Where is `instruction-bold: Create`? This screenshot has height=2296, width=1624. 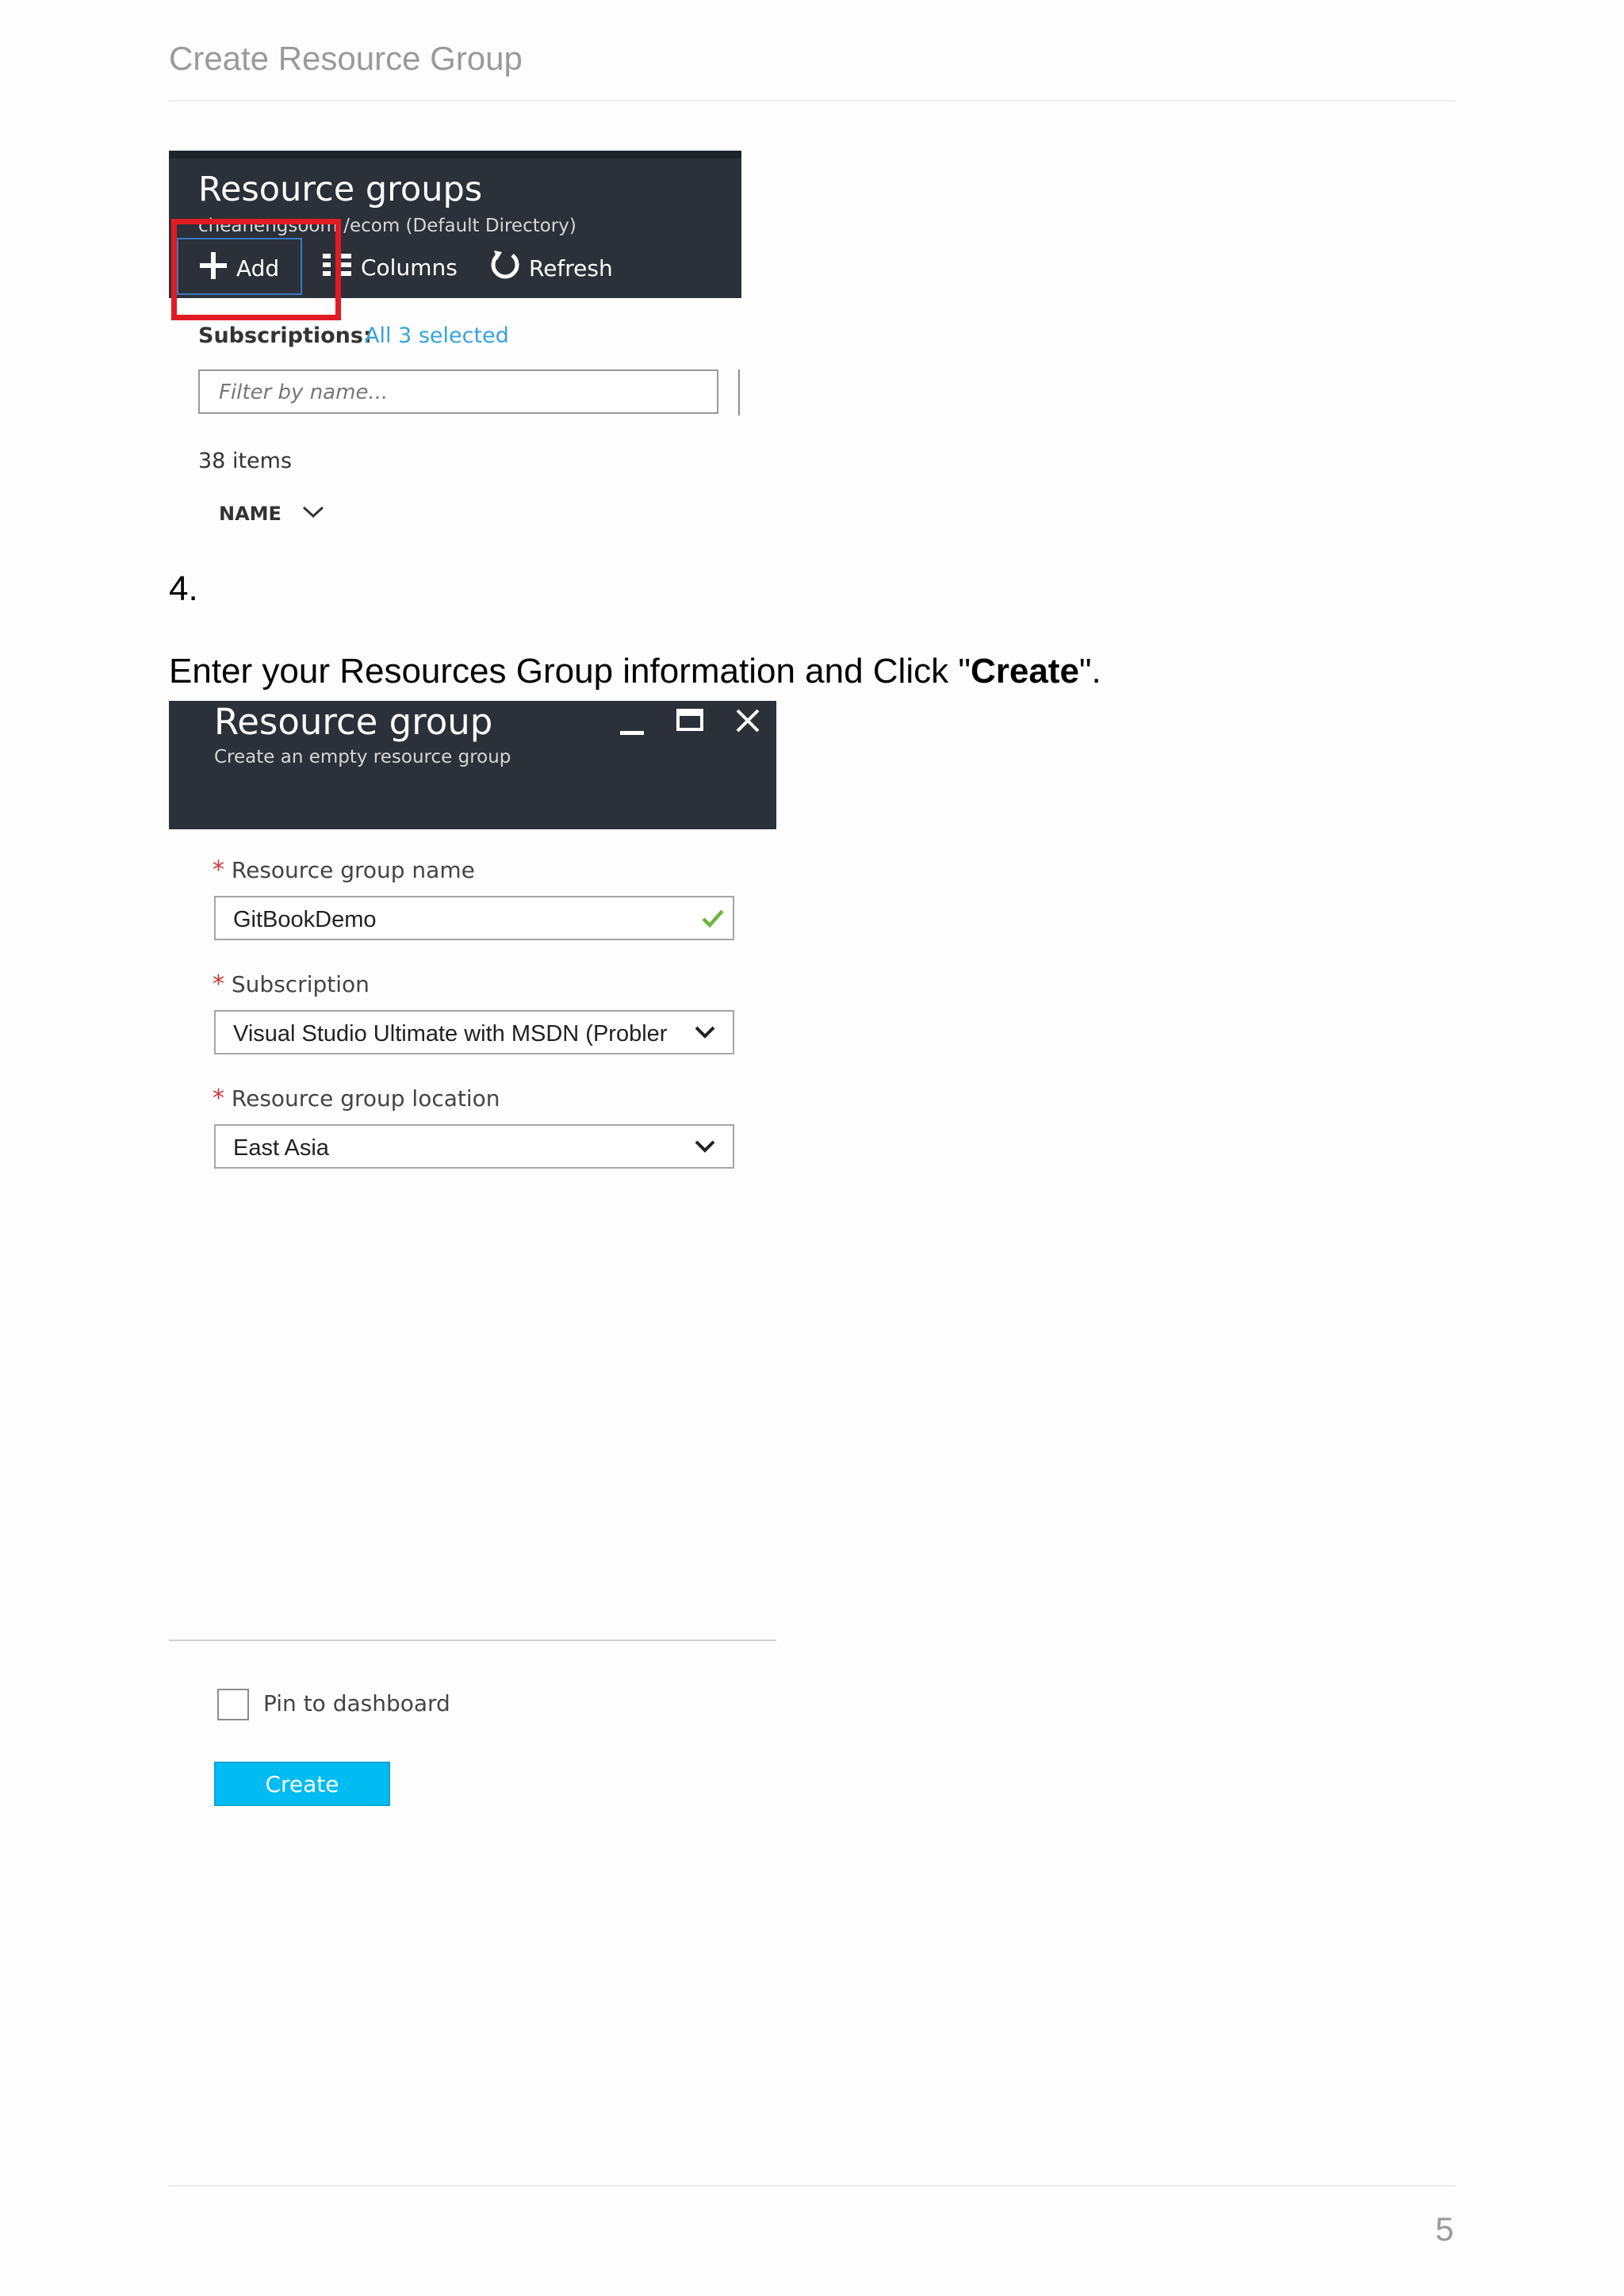
instruction-bold: Create is located at coordinates (1024, 671).